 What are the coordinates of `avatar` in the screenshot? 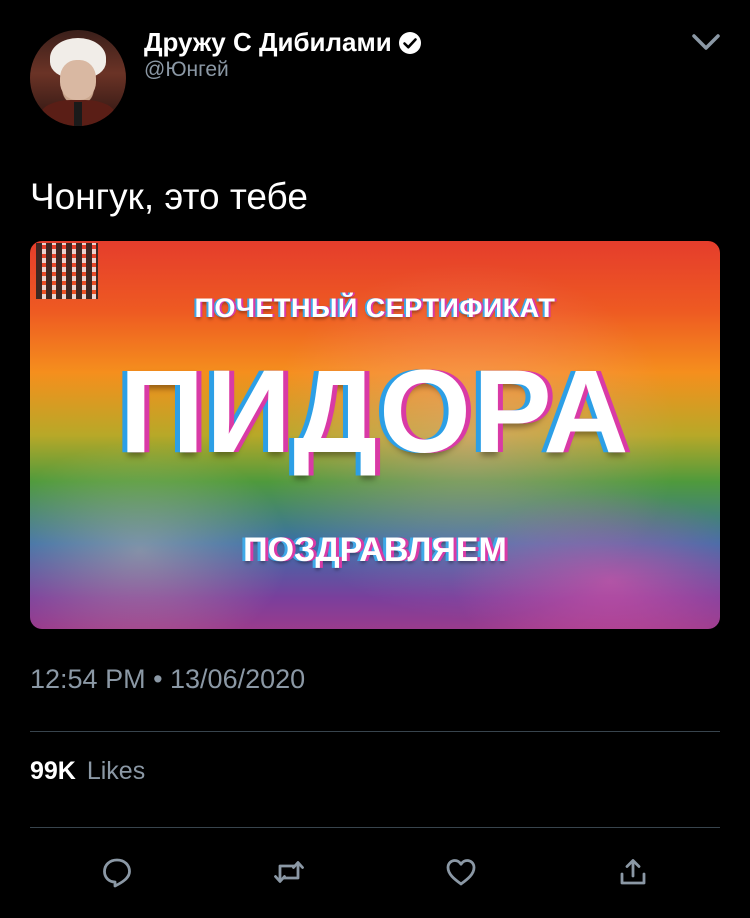 It's located at (78, 78).